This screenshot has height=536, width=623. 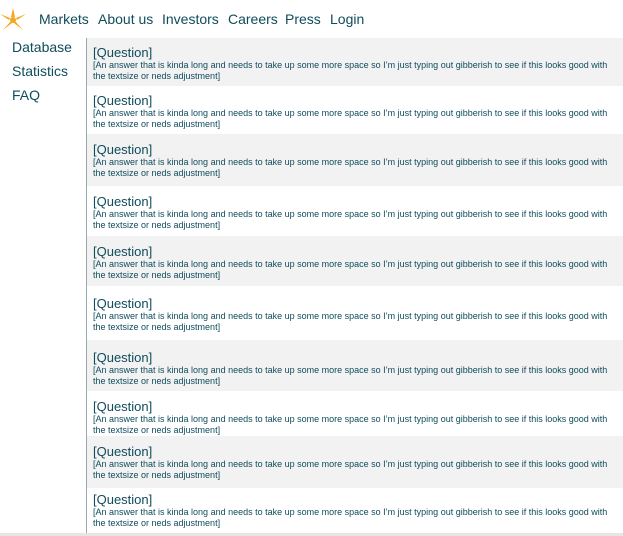 What do you see at coordinates (190, 19) in the screenshot?
I see `nav-investors-link: Investors` at bounding box center [190, 19].